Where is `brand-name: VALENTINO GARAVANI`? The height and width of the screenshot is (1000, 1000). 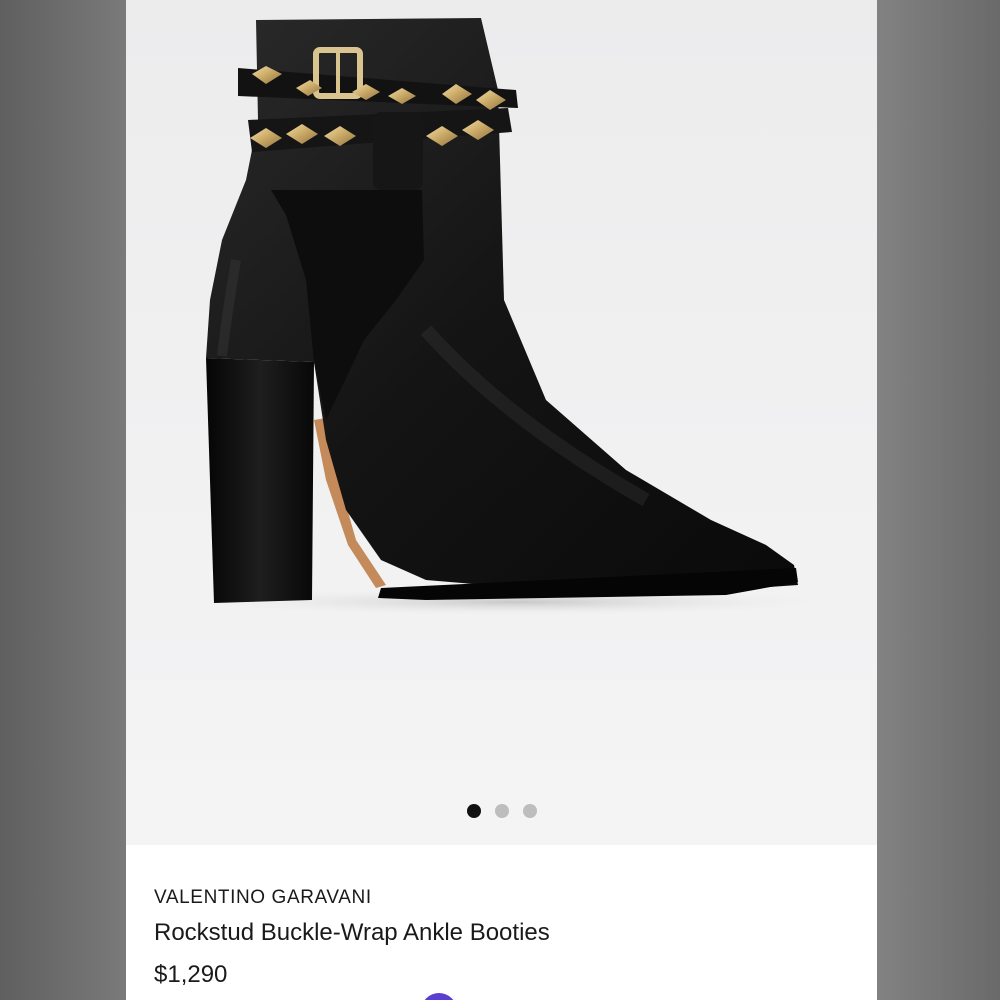 brand-name: VALENTINO GARAVANI is located at coordinates (263, 898).